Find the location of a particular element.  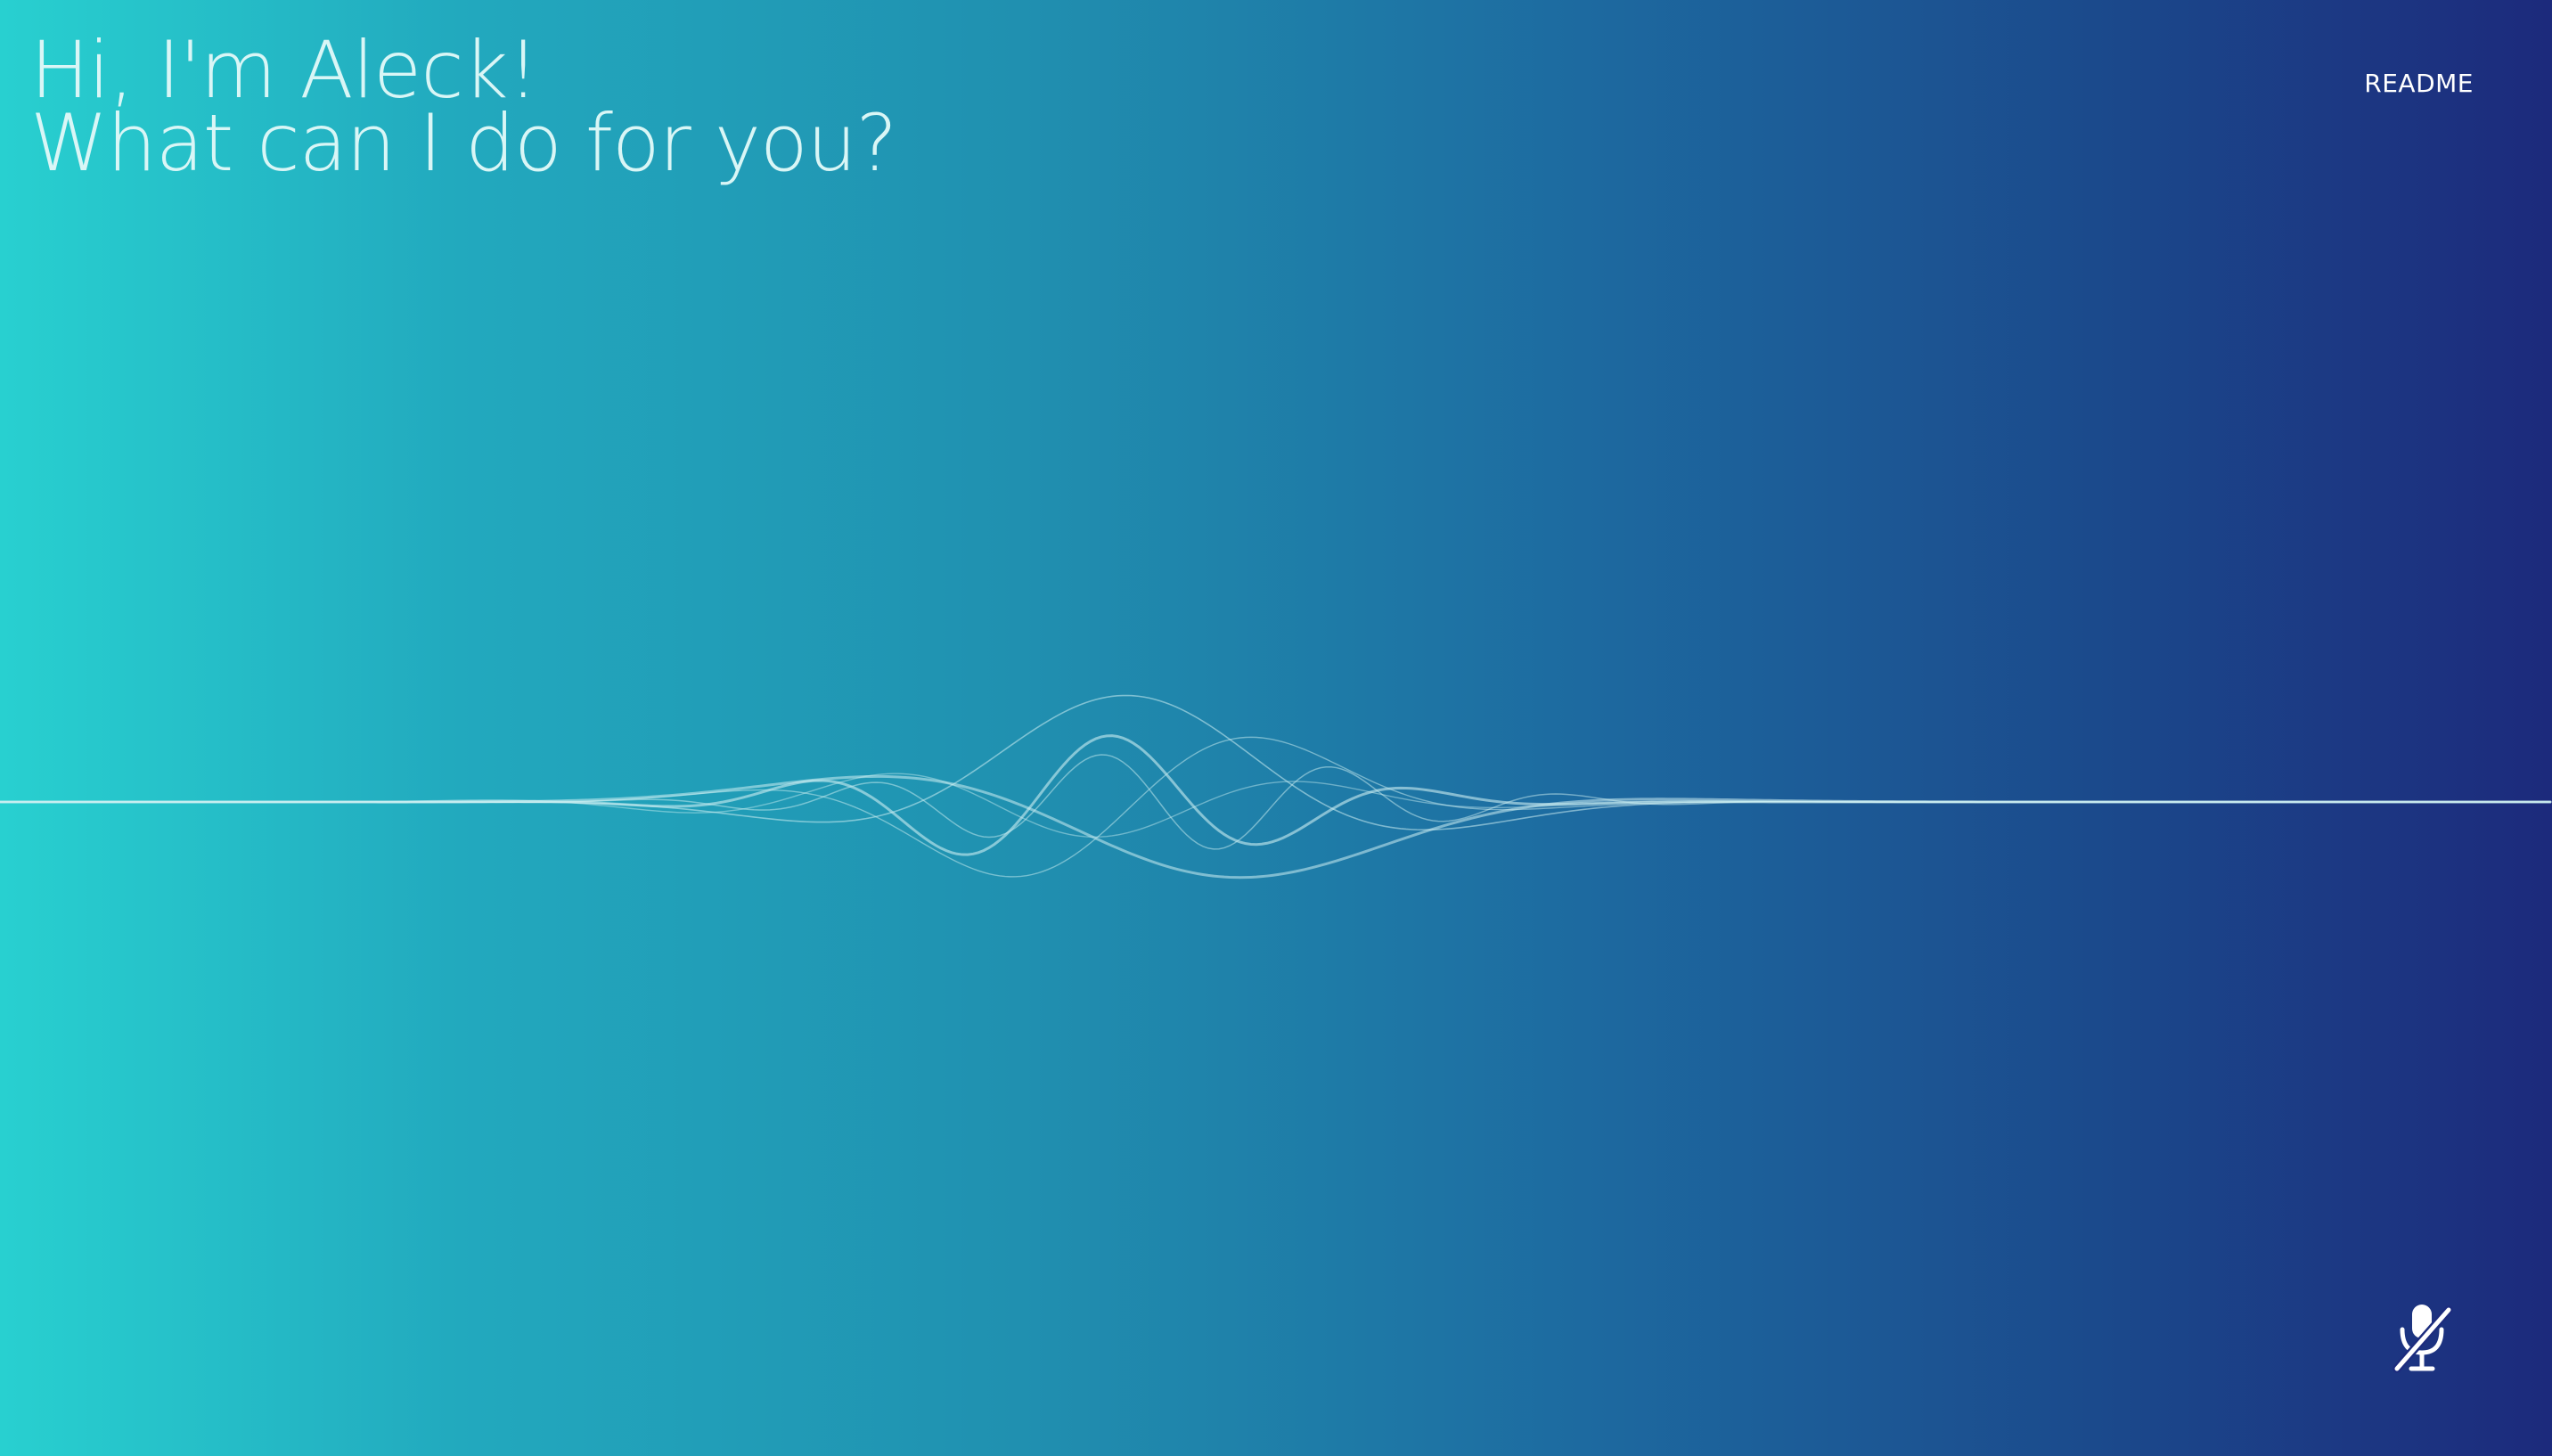

microphone-muted-icon is located at coordinates (2423, 1339).